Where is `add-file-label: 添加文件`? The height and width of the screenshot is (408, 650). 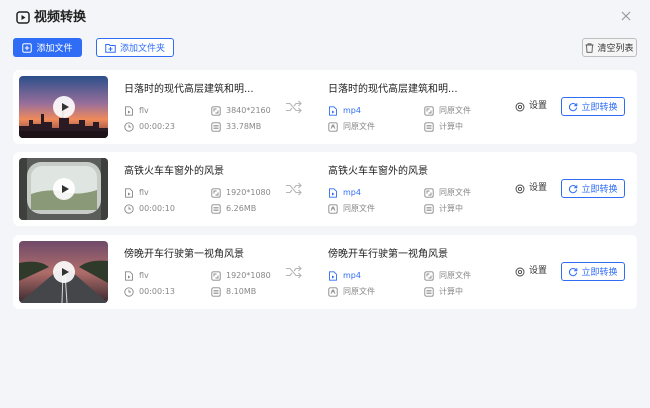
add-file-label: 添加文件 is located at coordinates (54, 49).